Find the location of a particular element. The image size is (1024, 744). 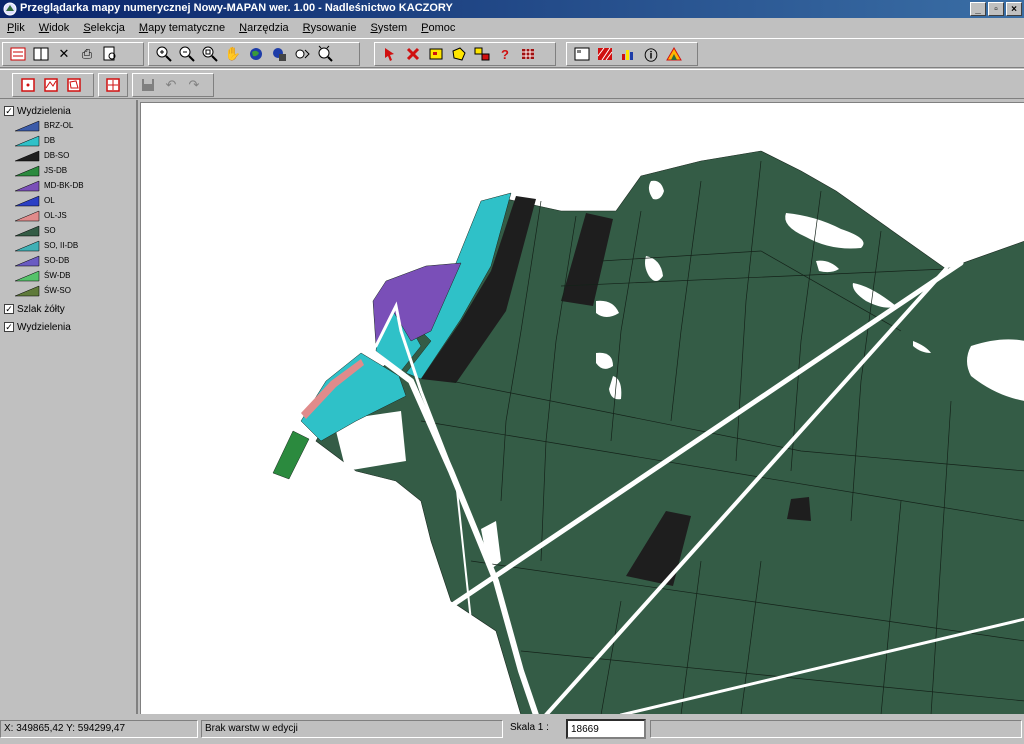

zoom-extent-button is located at coordinates (210, 54).